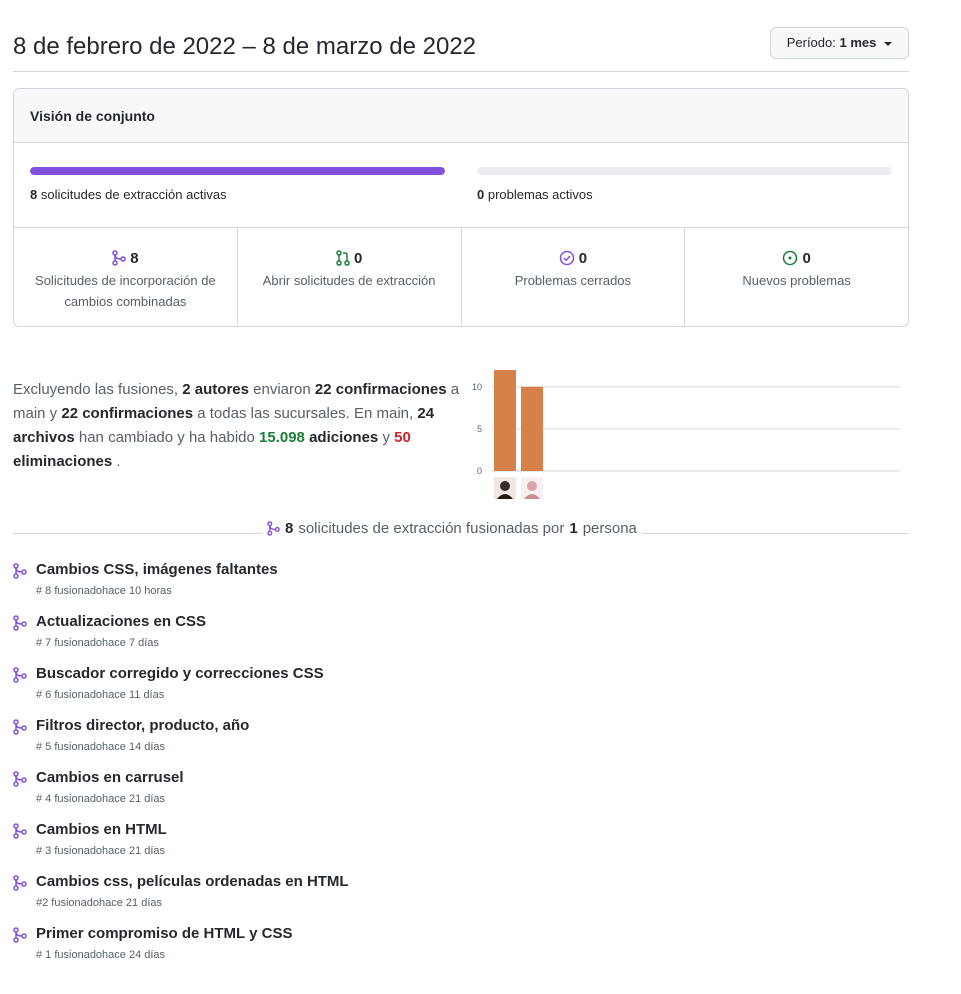 This screenshot has height=994, width=961. Describe the element at coordinates (472, 934) in the screenshot. I see `pr-title-link: Primer compromiso de HTML y CSS` at that location.